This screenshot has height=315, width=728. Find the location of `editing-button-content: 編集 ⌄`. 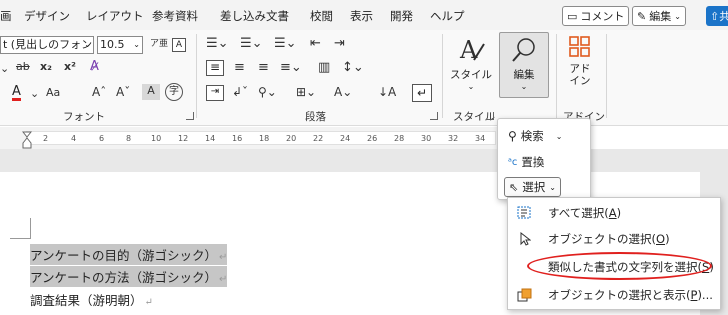

editing-button-content: 編集 ⌄ is located at coordinates (524, 63).